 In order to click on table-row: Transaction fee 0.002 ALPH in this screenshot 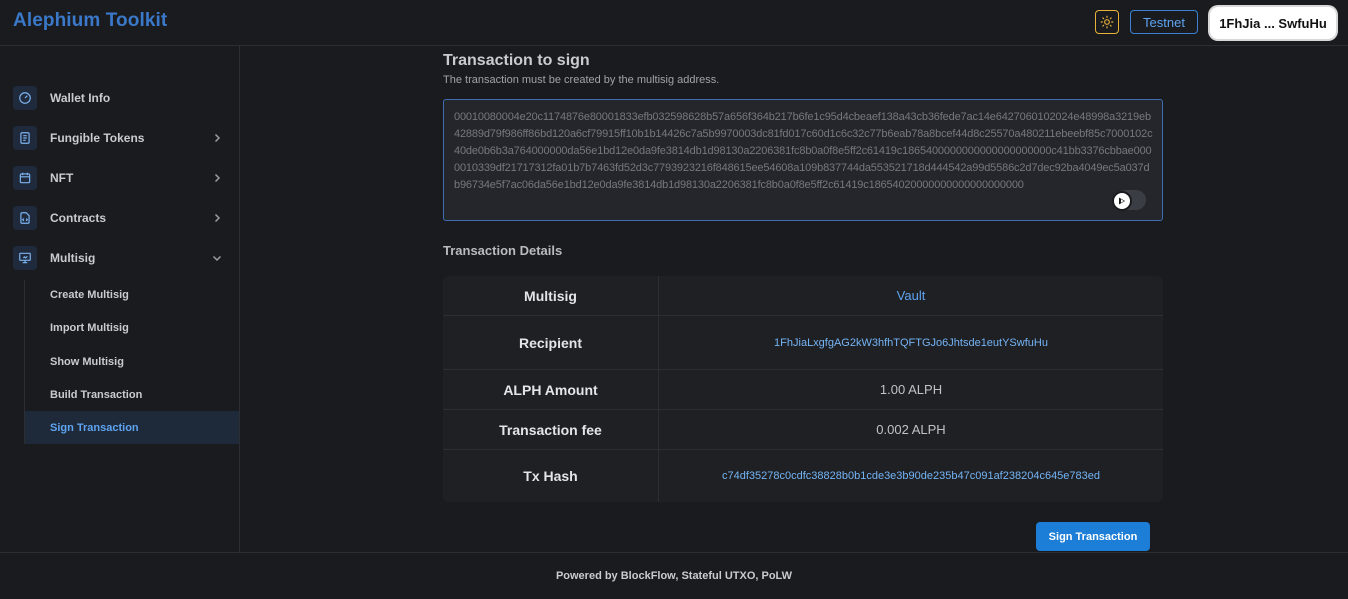, I will do `click(803, 430)`.